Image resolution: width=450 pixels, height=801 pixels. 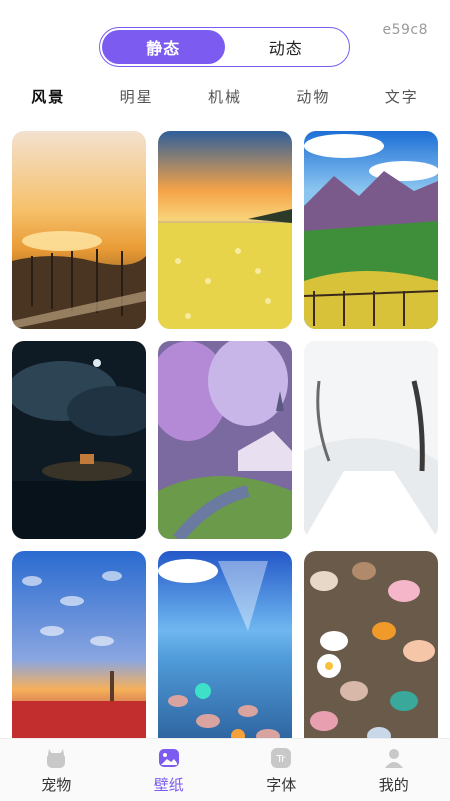 I want to click on profile-icon, so click(x=394, y=758).